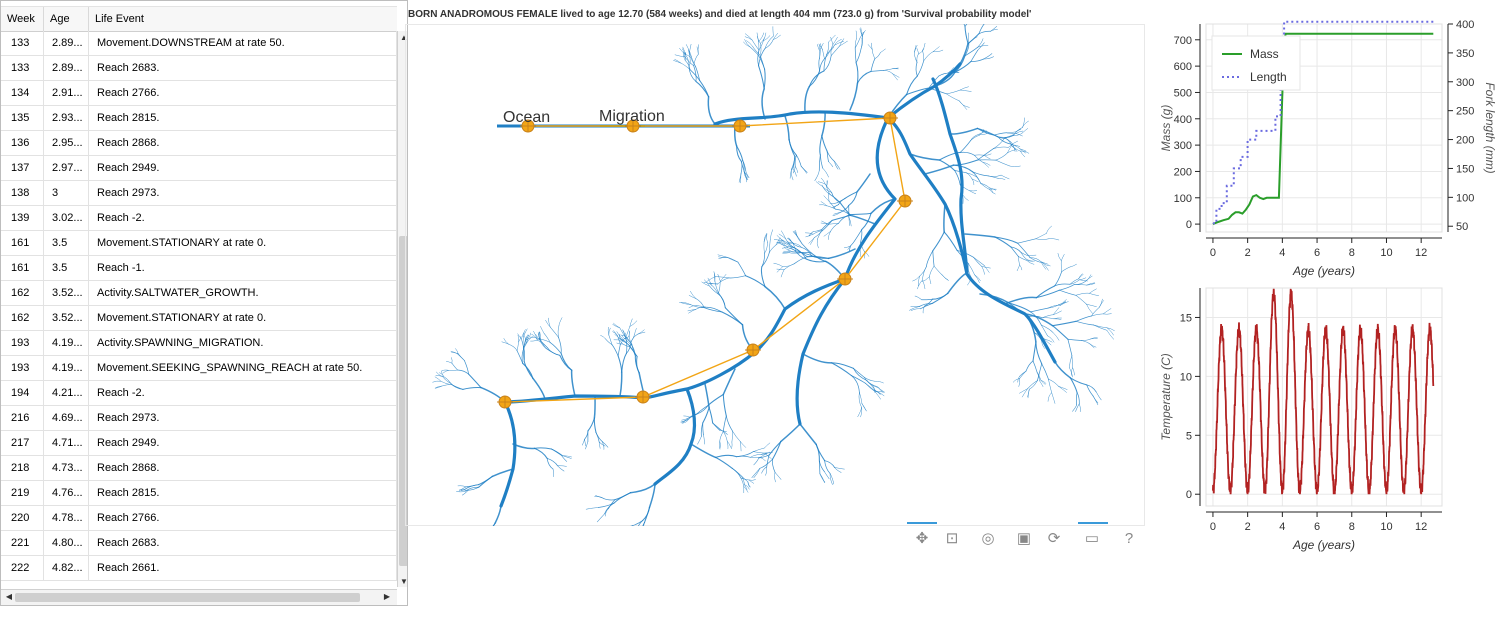 This screenshot has height=620, width=1500. What do you see at coordinates (199, 143) in the screenshot?
I see `table-row: 136 2.95... Reach 2868.` at bounding box center [199, 143].